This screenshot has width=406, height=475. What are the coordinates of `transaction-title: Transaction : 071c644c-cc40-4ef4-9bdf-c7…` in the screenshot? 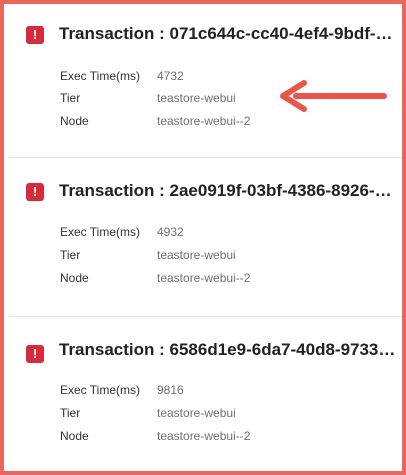 It's located at (229, 34).